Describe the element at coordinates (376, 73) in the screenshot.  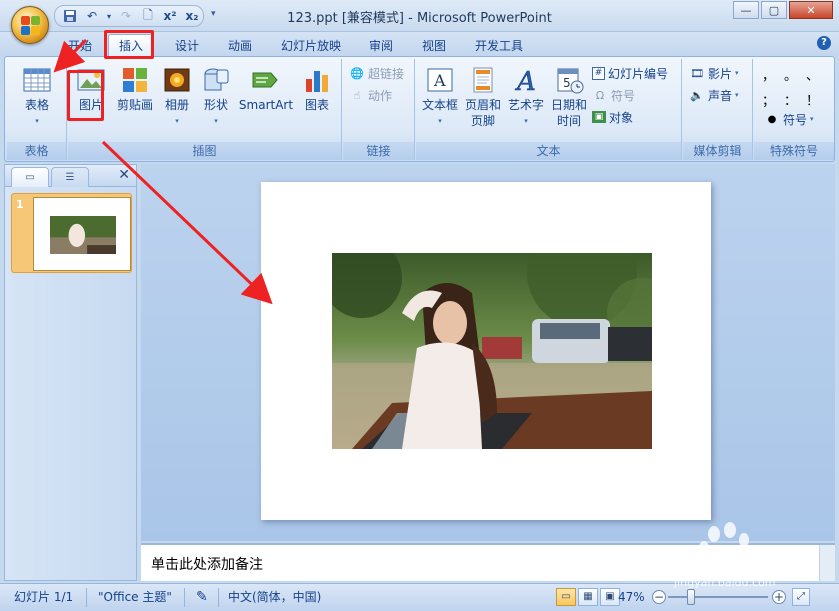
I see `hyperlink-button: 🌐 超链接` at that location.